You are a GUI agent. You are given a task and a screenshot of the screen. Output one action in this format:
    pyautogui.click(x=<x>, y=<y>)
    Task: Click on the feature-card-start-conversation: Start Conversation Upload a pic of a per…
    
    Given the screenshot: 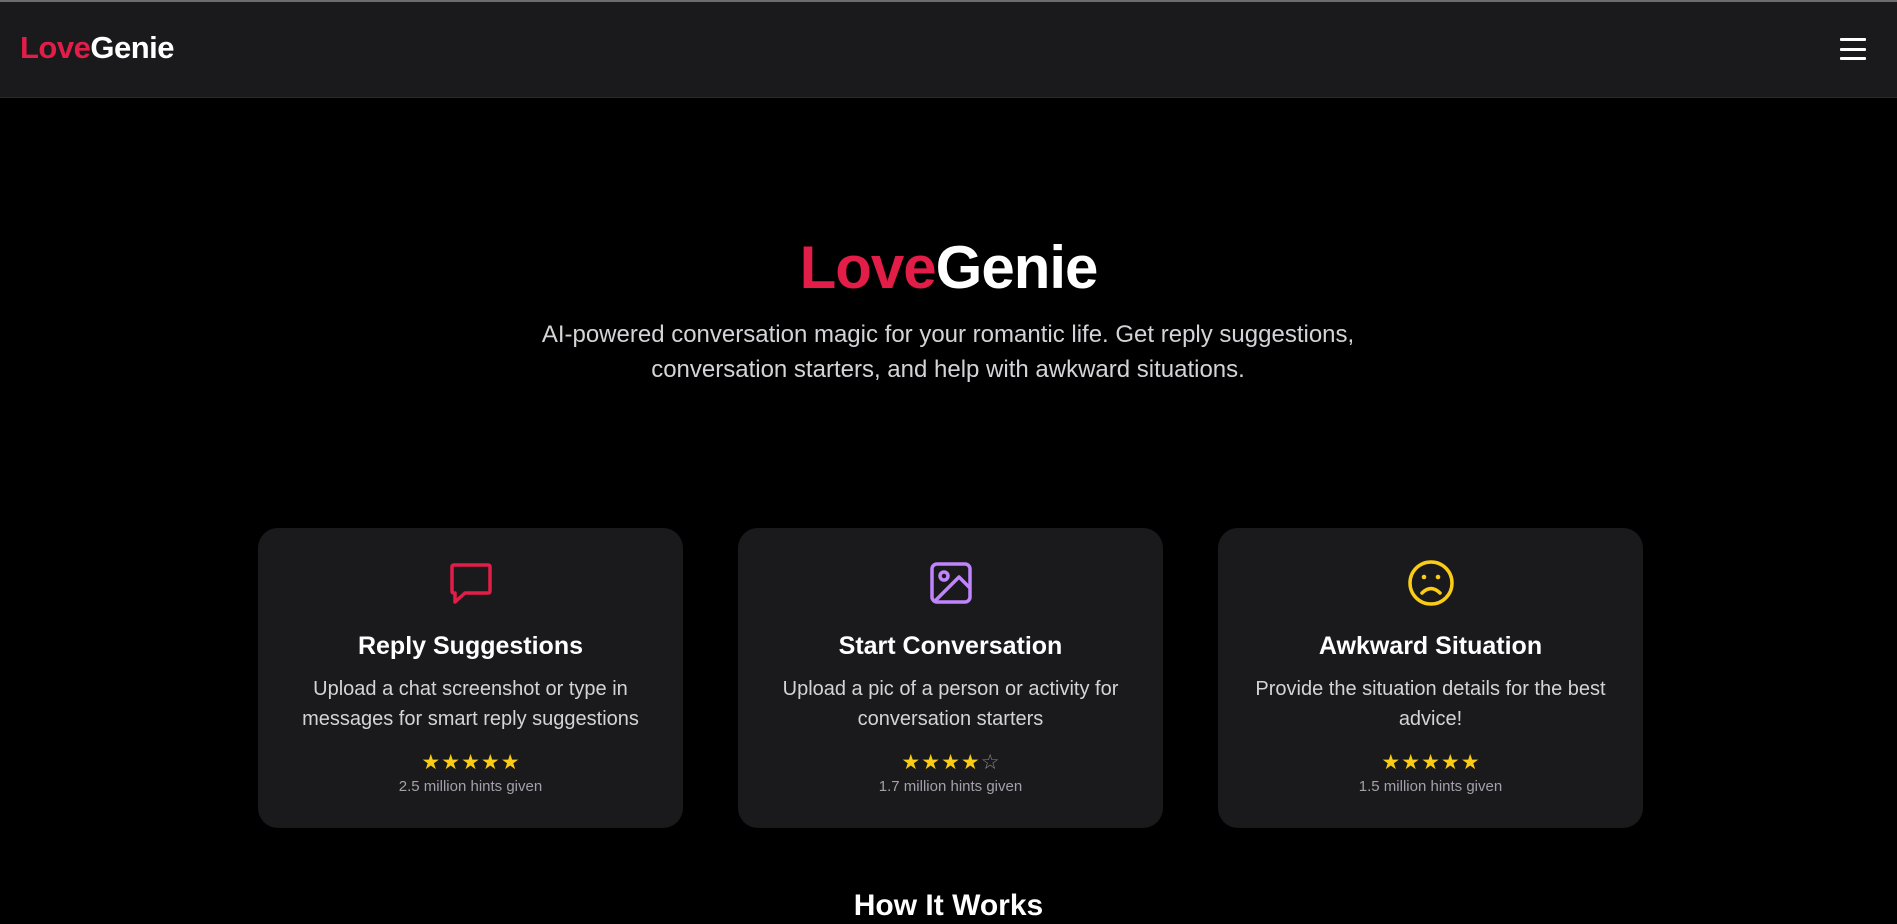 What is the action you would take?
    pyautogui.click(x=950, y=678)
    